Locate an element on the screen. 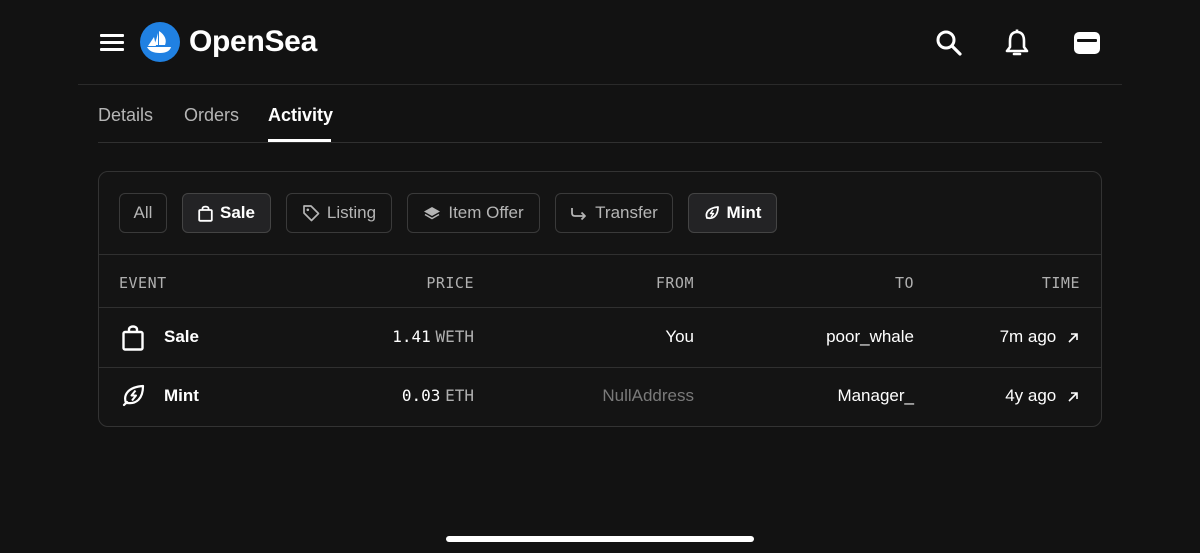  tab-orders: Orders is located at coordinates (211, 115).